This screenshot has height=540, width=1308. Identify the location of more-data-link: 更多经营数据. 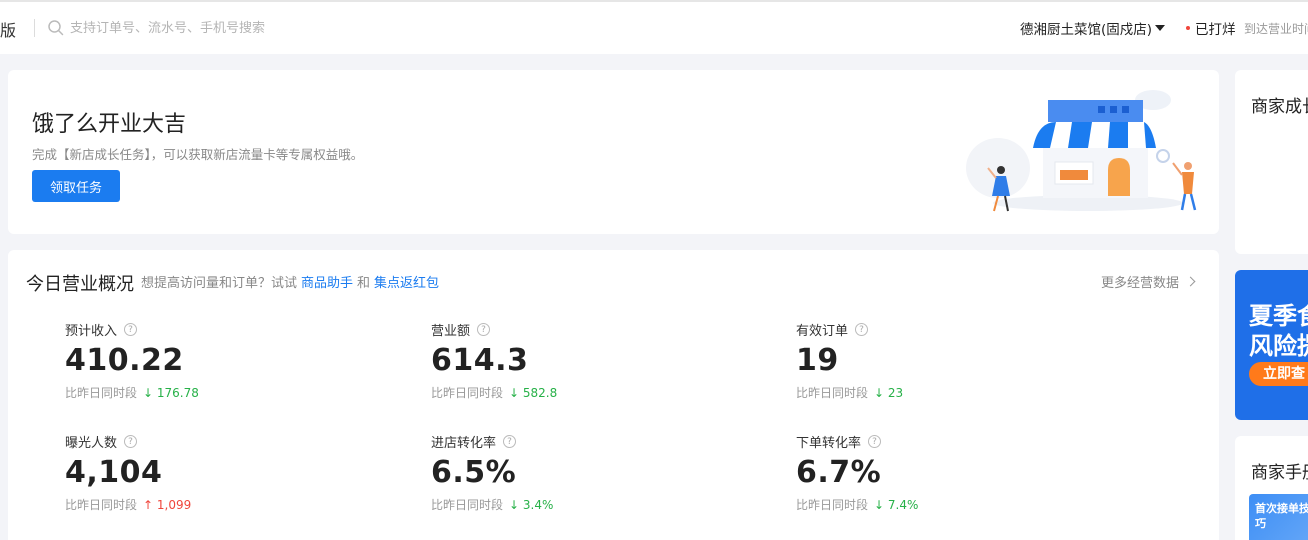
(1148, 281).